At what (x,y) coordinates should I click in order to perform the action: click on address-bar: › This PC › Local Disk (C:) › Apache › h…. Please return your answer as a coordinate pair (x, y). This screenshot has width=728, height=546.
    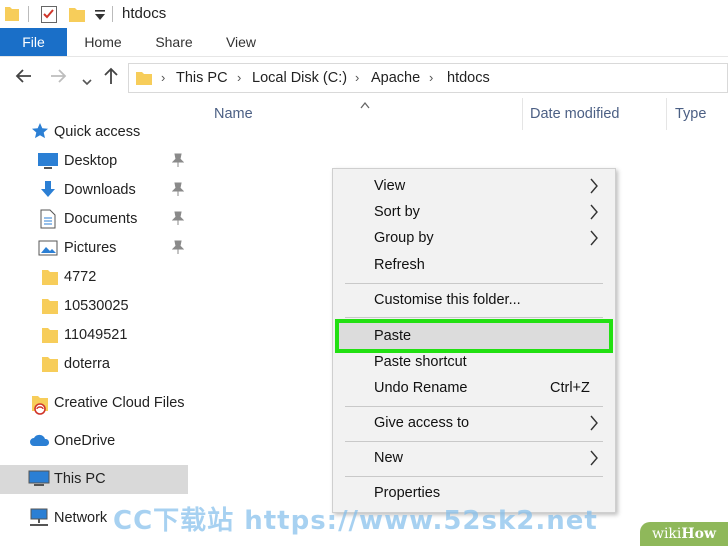
    Looking at the image, I should click on (428, 78).